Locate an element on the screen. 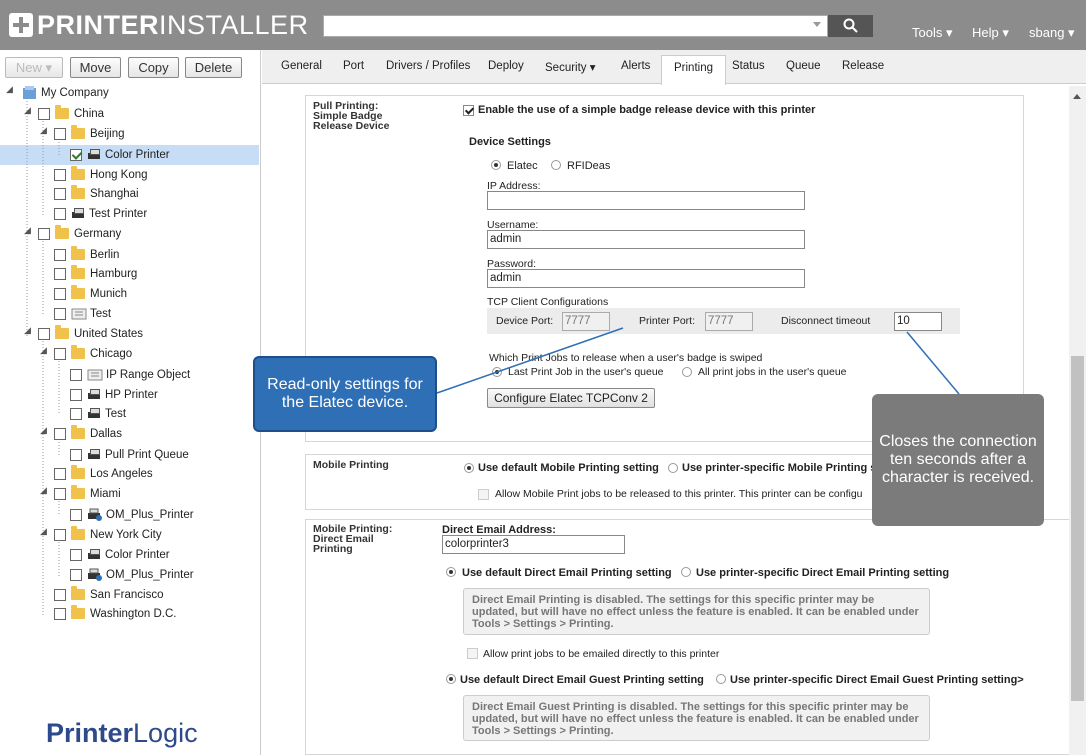 This screenshot has height=755, width=1086. password-input: admin is located at coordinates (646, 278).